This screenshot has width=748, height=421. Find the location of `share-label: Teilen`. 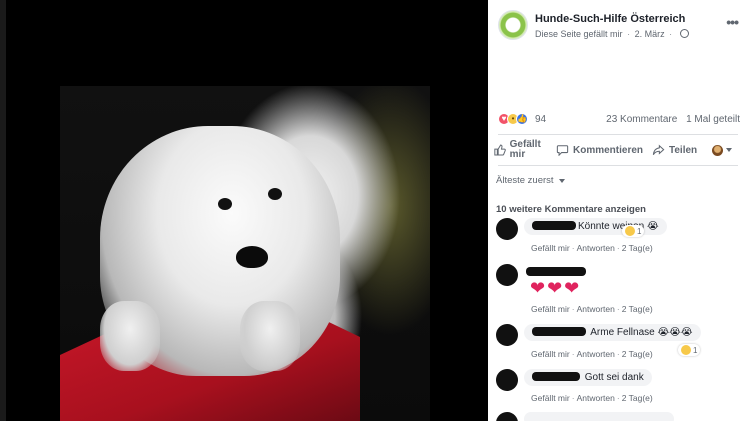

share-label: Teilen is located at coordinates (683, 150).